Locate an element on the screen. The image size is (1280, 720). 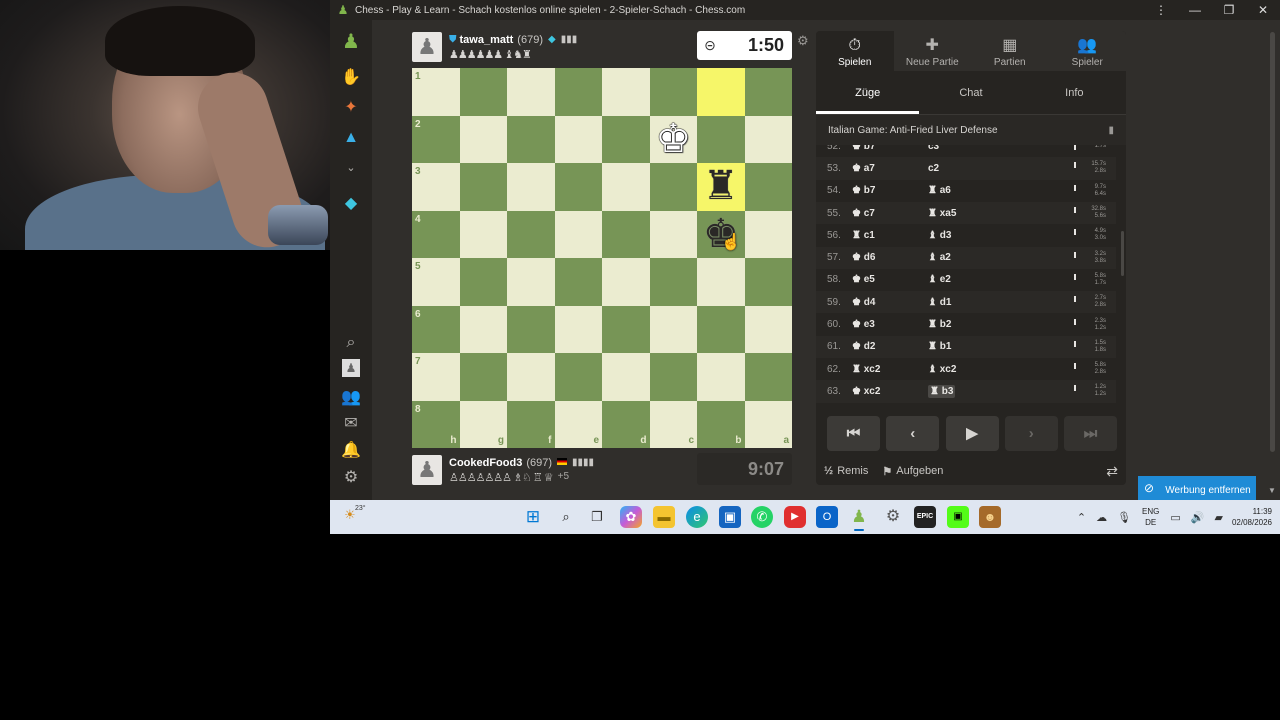
board-square: g is located at coordinates (483, 424).